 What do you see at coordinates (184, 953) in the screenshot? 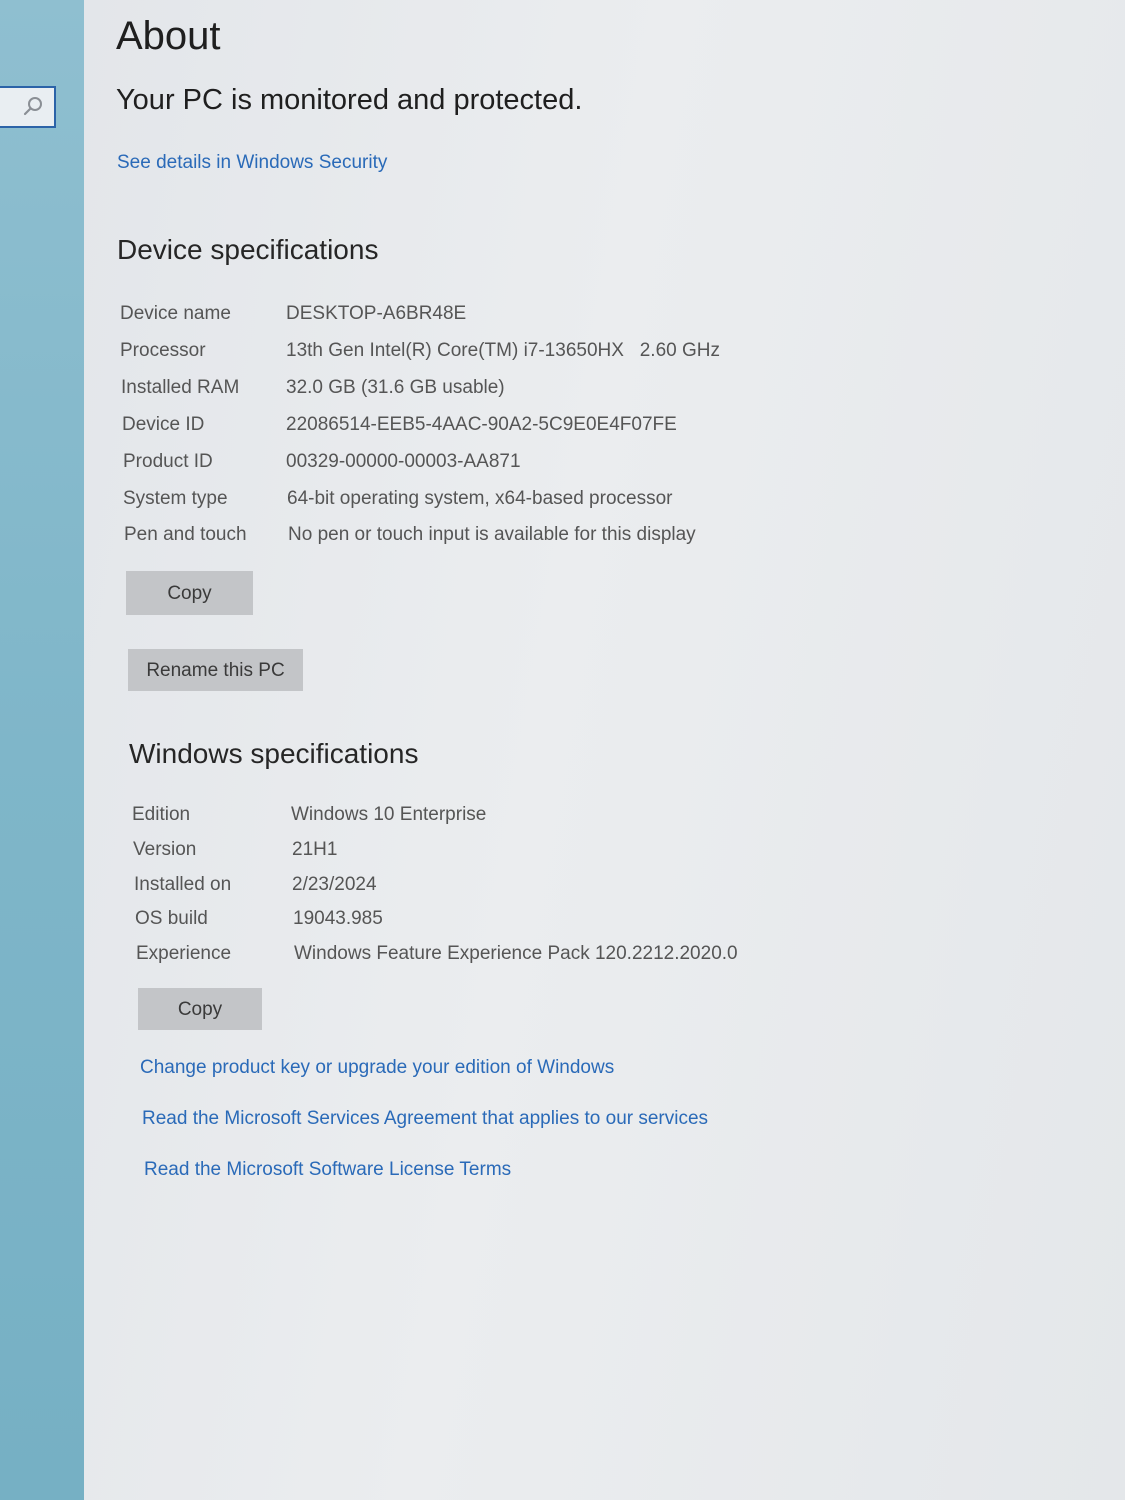
I see `spec-label-experience: Experience` at bounding box center [184, 953].